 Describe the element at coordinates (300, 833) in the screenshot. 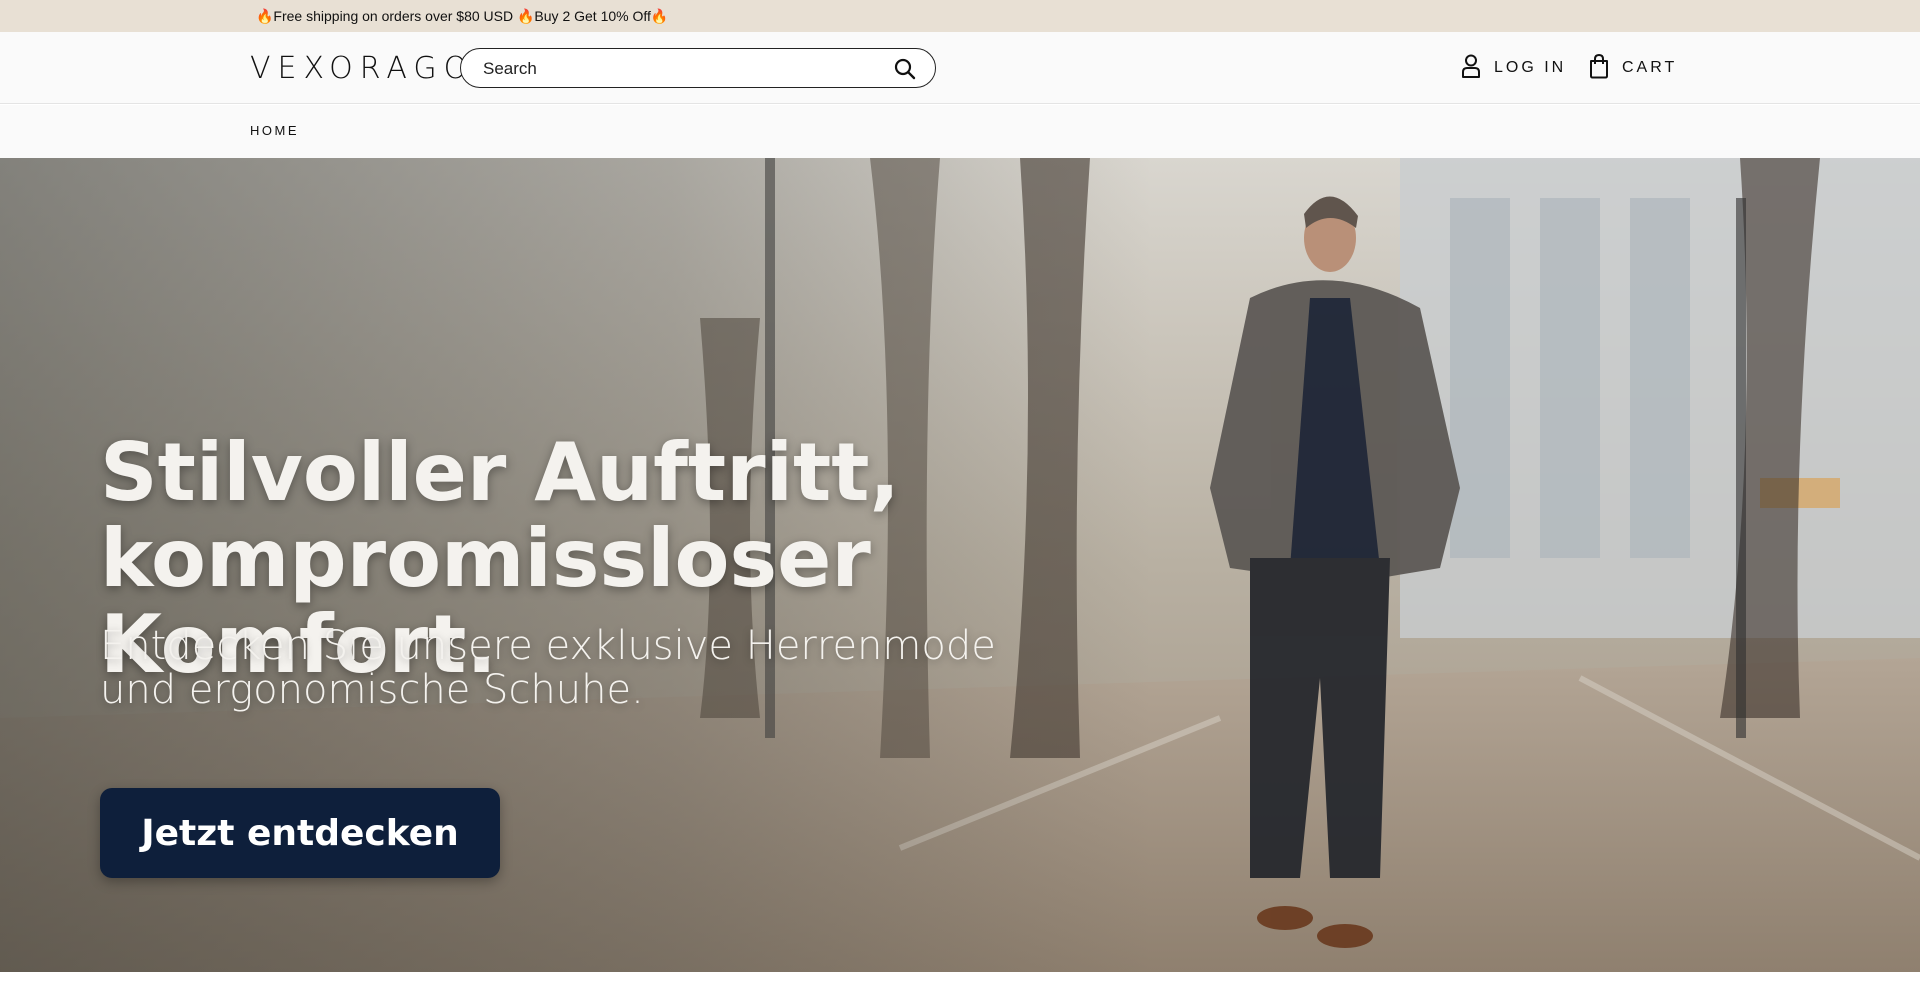

I see `discover-now-button: Jetzt entdecken` at that location.